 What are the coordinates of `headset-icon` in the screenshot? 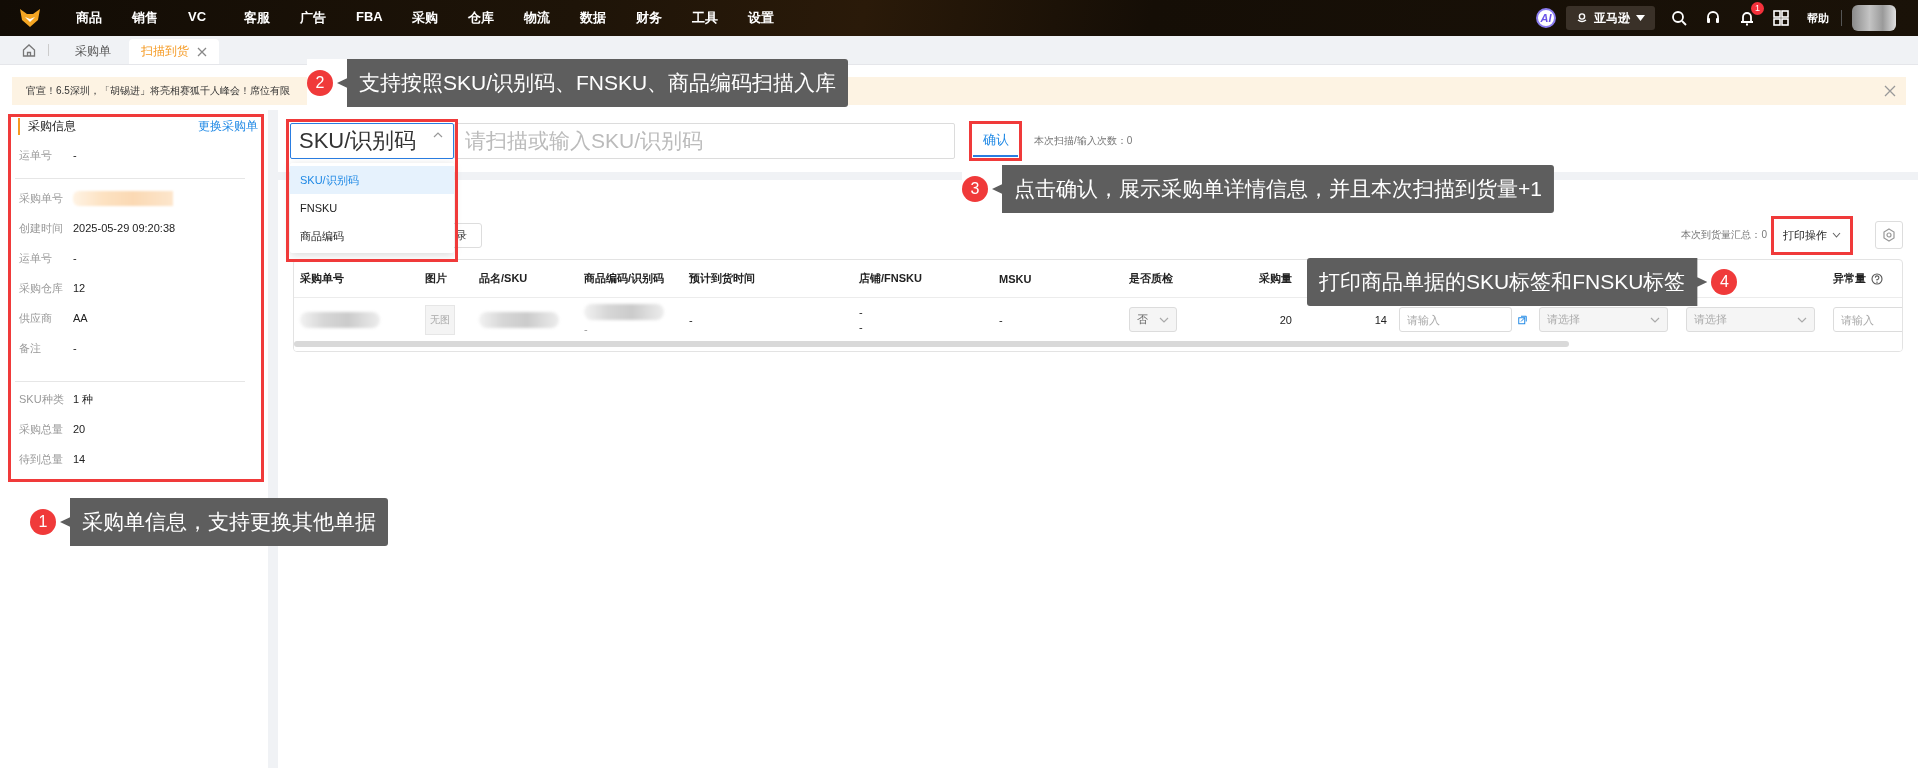 It's located at (1713, 18).